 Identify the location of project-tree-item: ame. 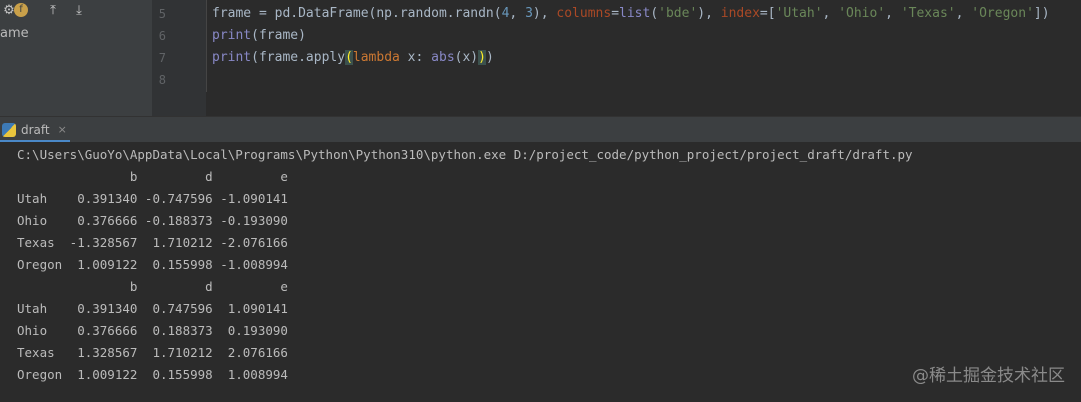
(14, 33).